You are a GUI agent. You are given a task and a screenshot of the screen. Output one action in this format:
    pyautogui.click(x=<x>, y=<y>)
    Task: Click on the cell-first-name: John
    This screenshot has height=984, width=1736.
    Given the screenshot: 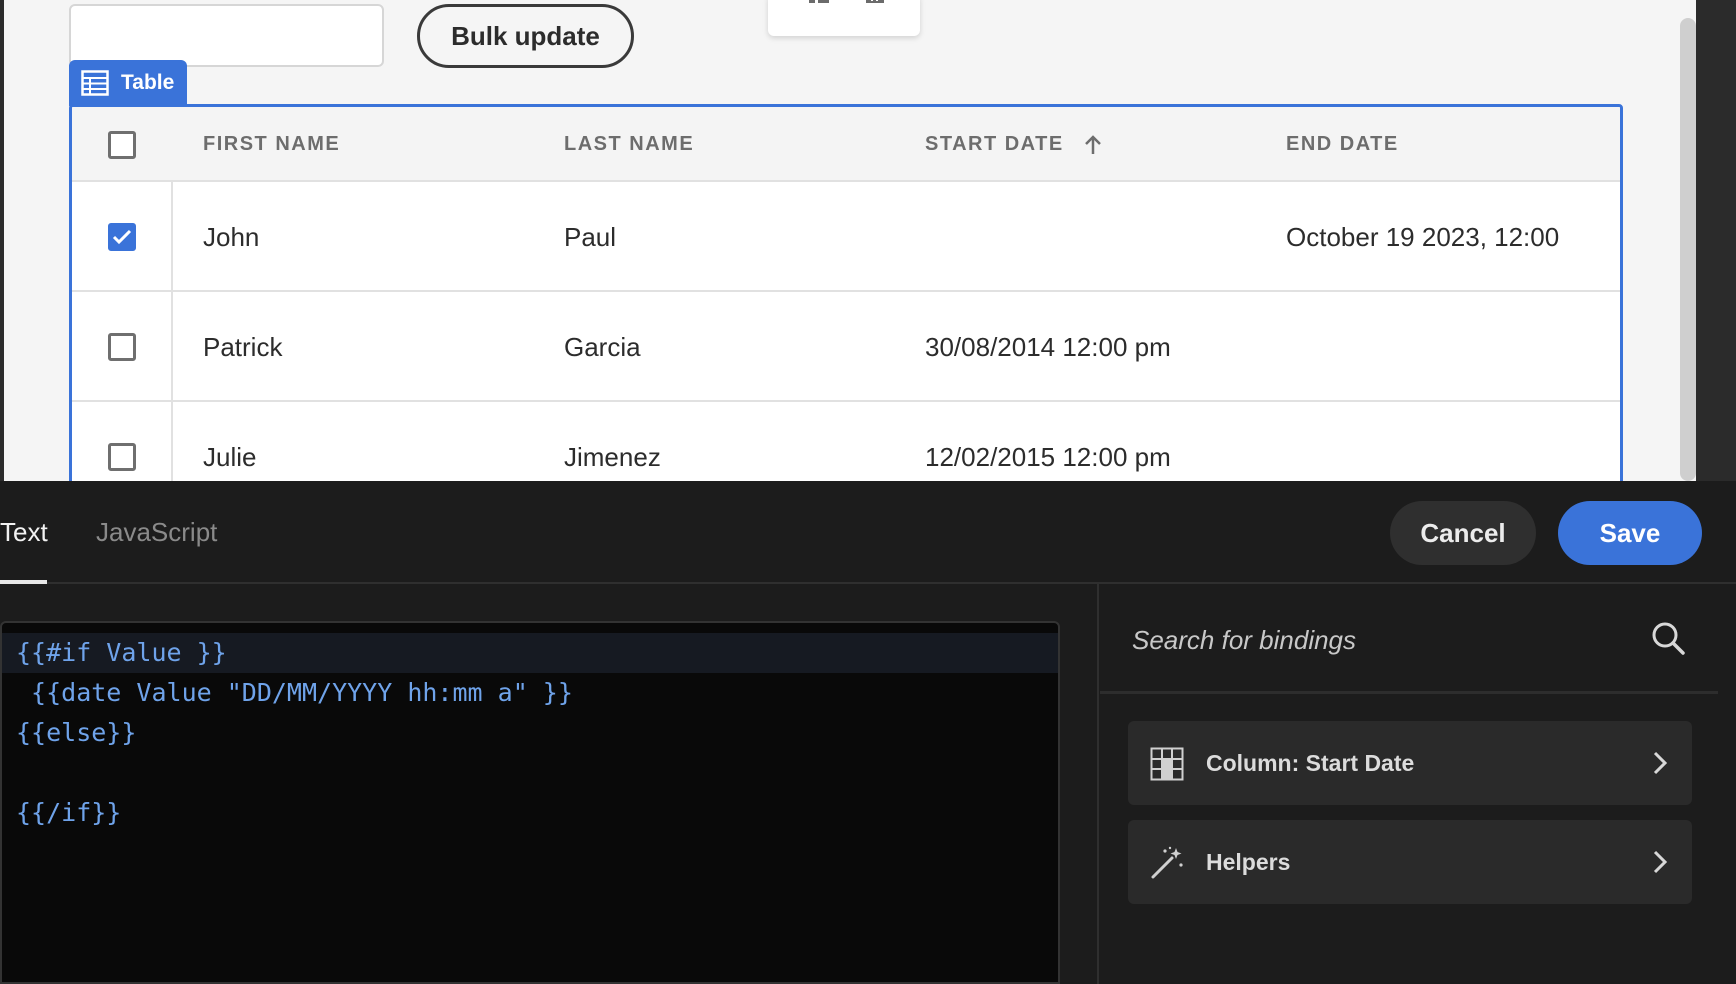 What is the action you would take?
    pyautogui.click(x=231, y=236)
    